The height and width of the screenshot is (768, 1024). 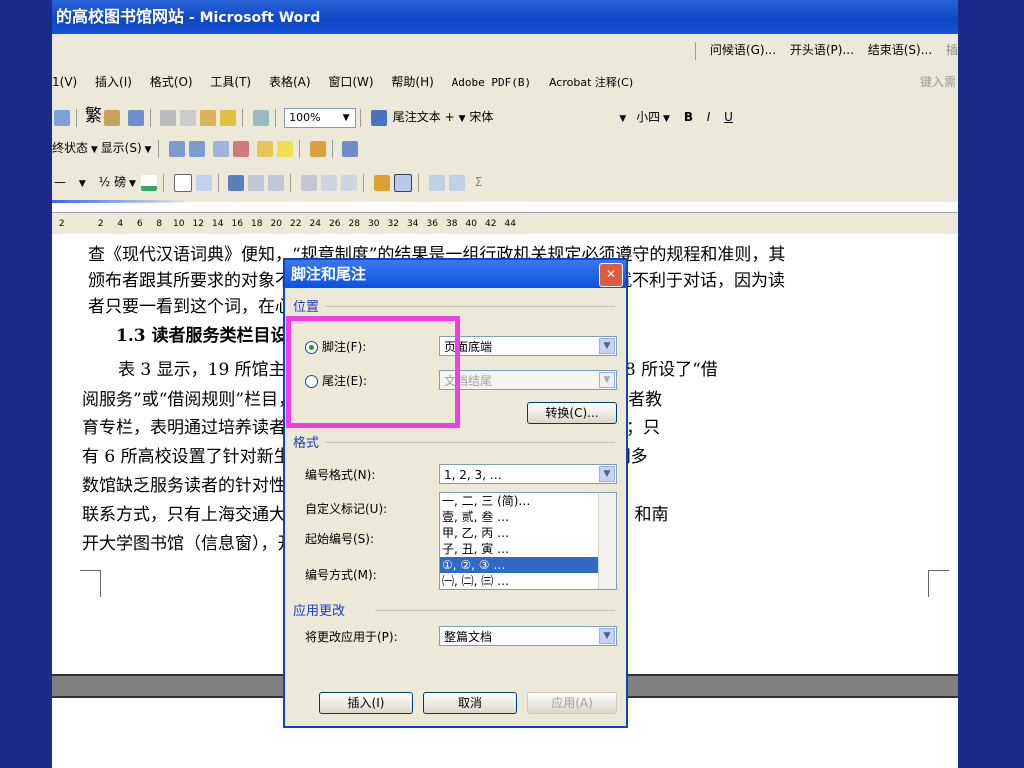 I want to click on menu-window: 窗口(W), so click(x=350, y=82).